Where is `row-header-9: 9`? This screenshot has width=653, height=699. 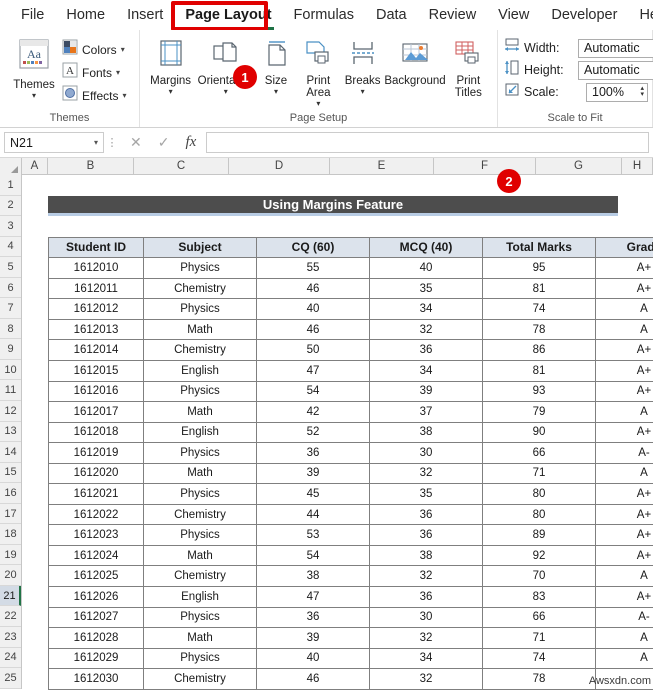 row-header-9: 9 is located at coordinates (10, 349).